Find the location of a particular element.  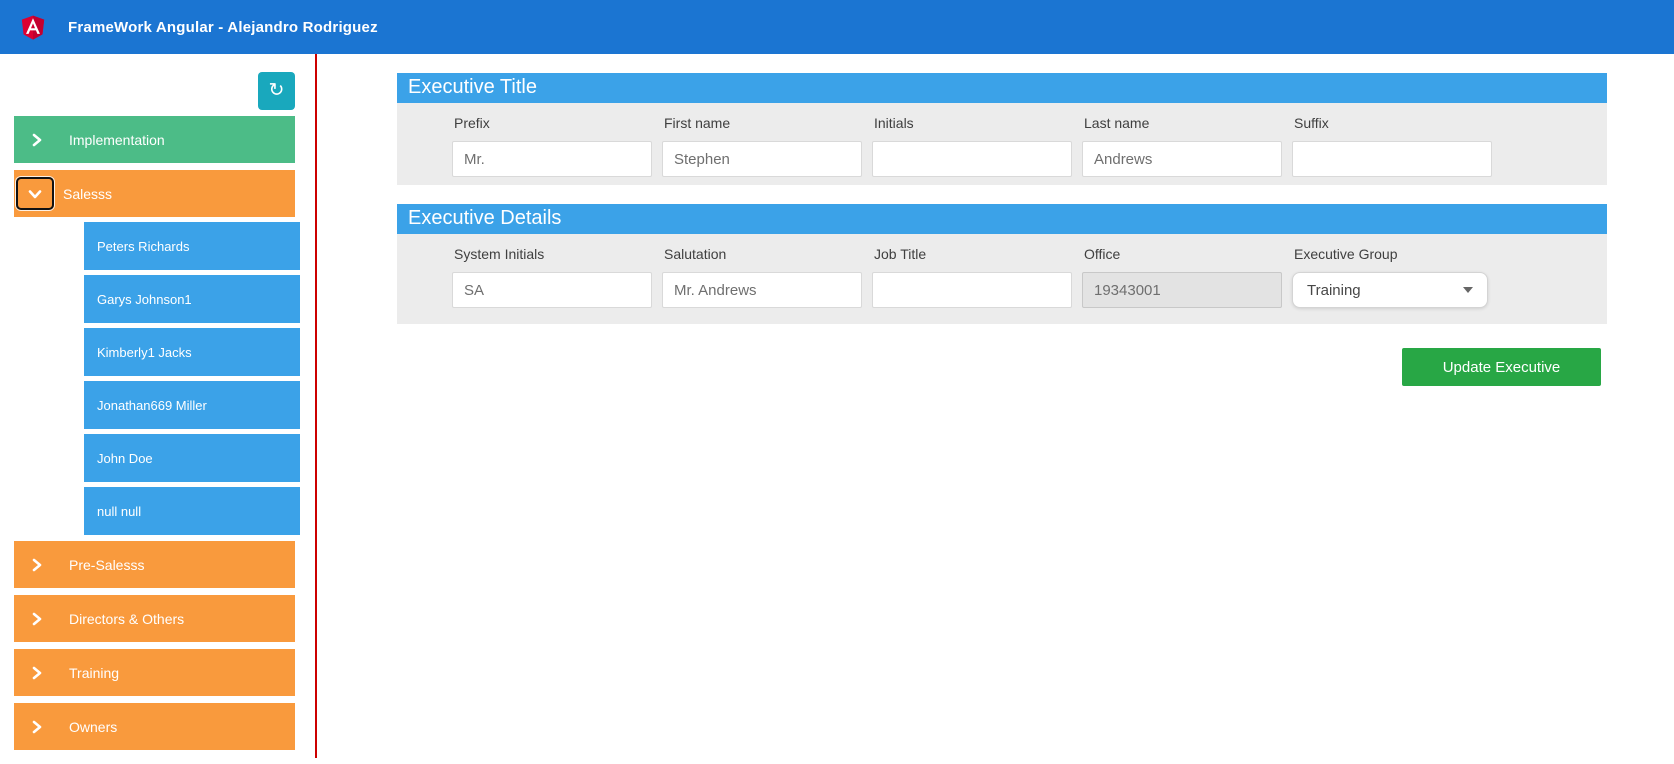

prefix-field: Prefix is located at coordinates (552, 146).